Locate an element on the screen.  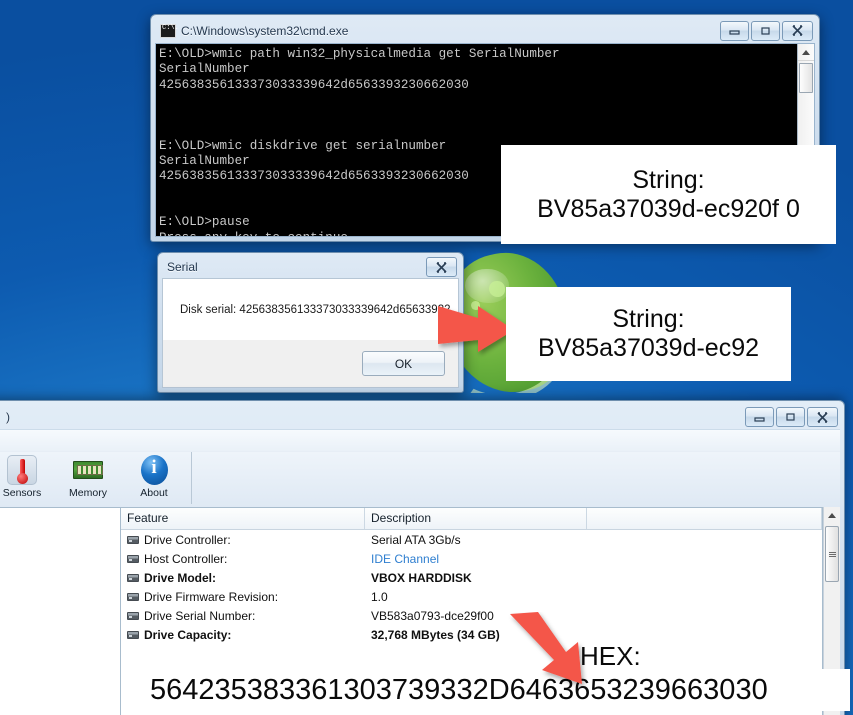
callout-1-line-2: BV85a37039d-ec920f 0 is located at coordinates (668, 208).